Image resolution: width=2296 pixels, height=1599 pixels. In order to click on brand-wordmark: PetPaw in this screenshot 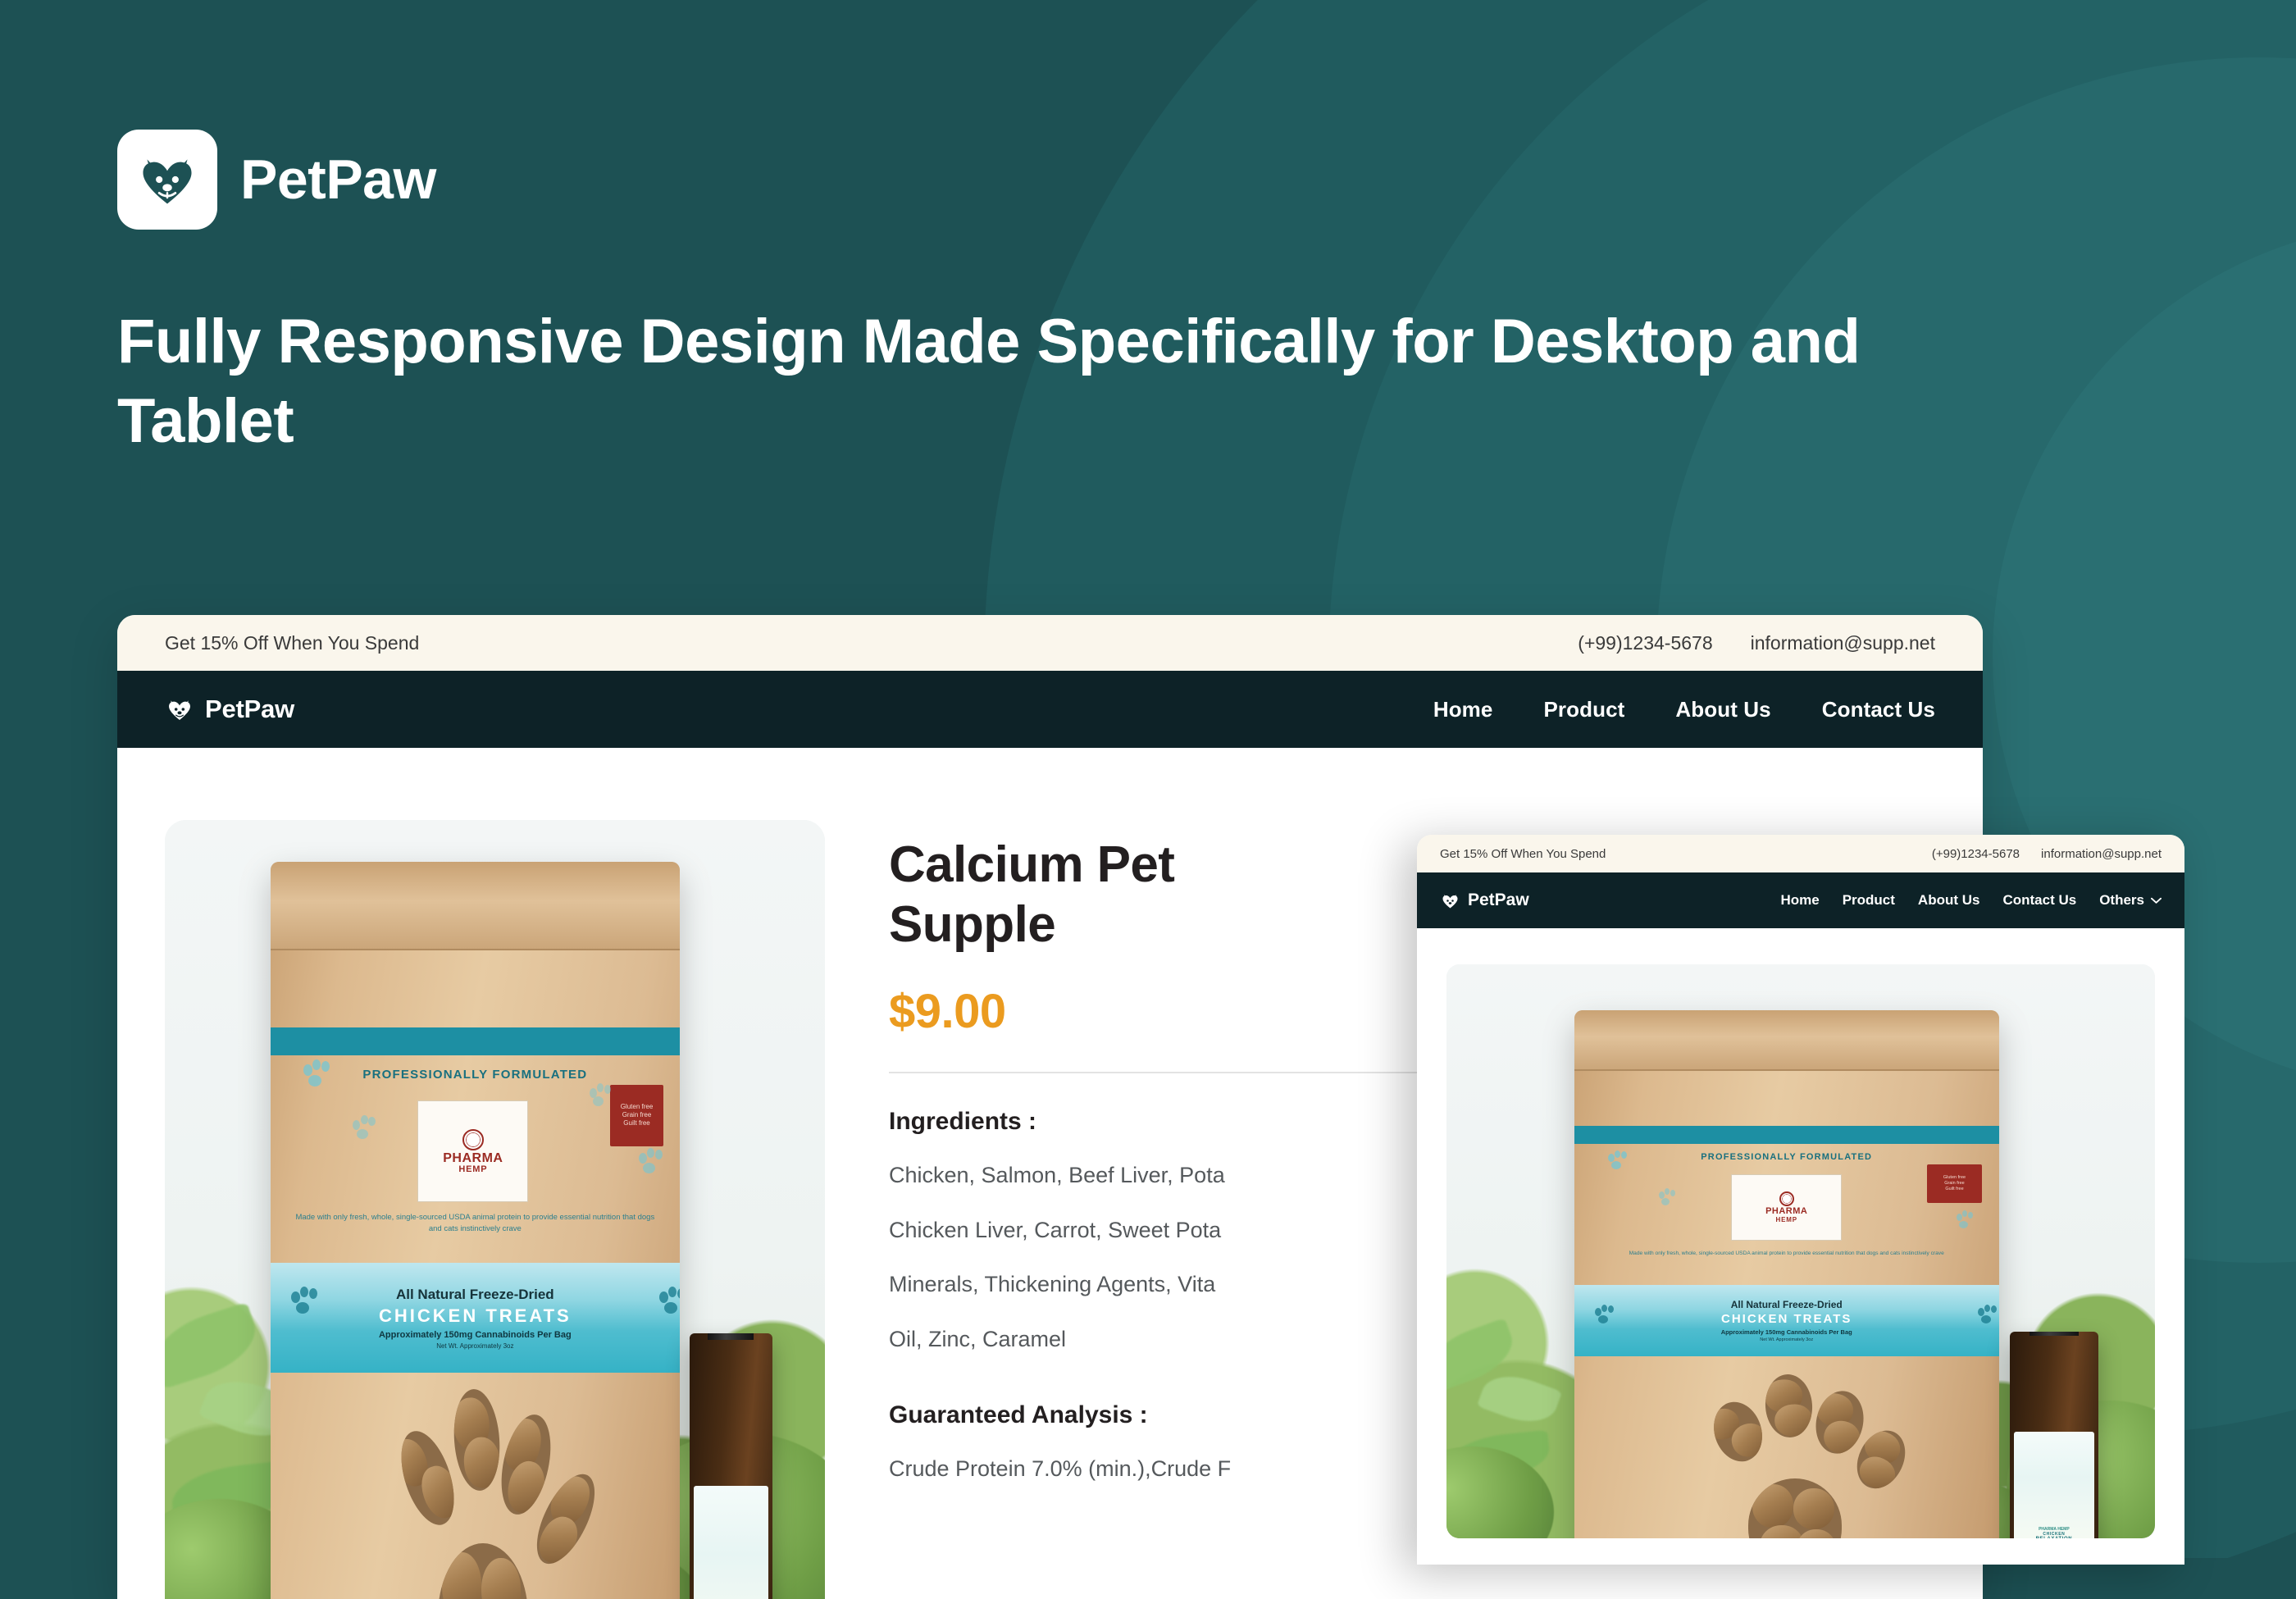, I will do `click(338, 179)`.